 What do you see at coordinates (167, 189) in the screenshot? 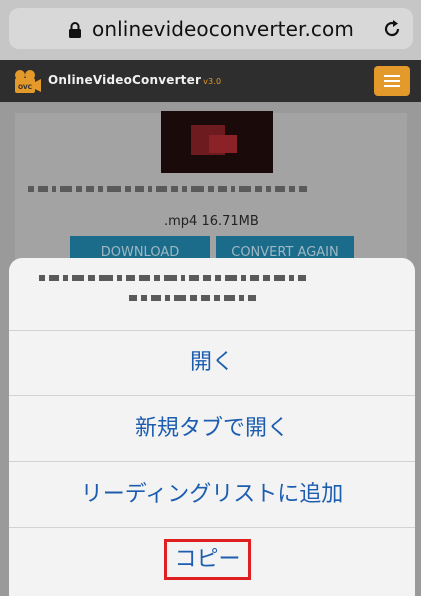
I see `pixelated-title` at bounding box center [167, 189].